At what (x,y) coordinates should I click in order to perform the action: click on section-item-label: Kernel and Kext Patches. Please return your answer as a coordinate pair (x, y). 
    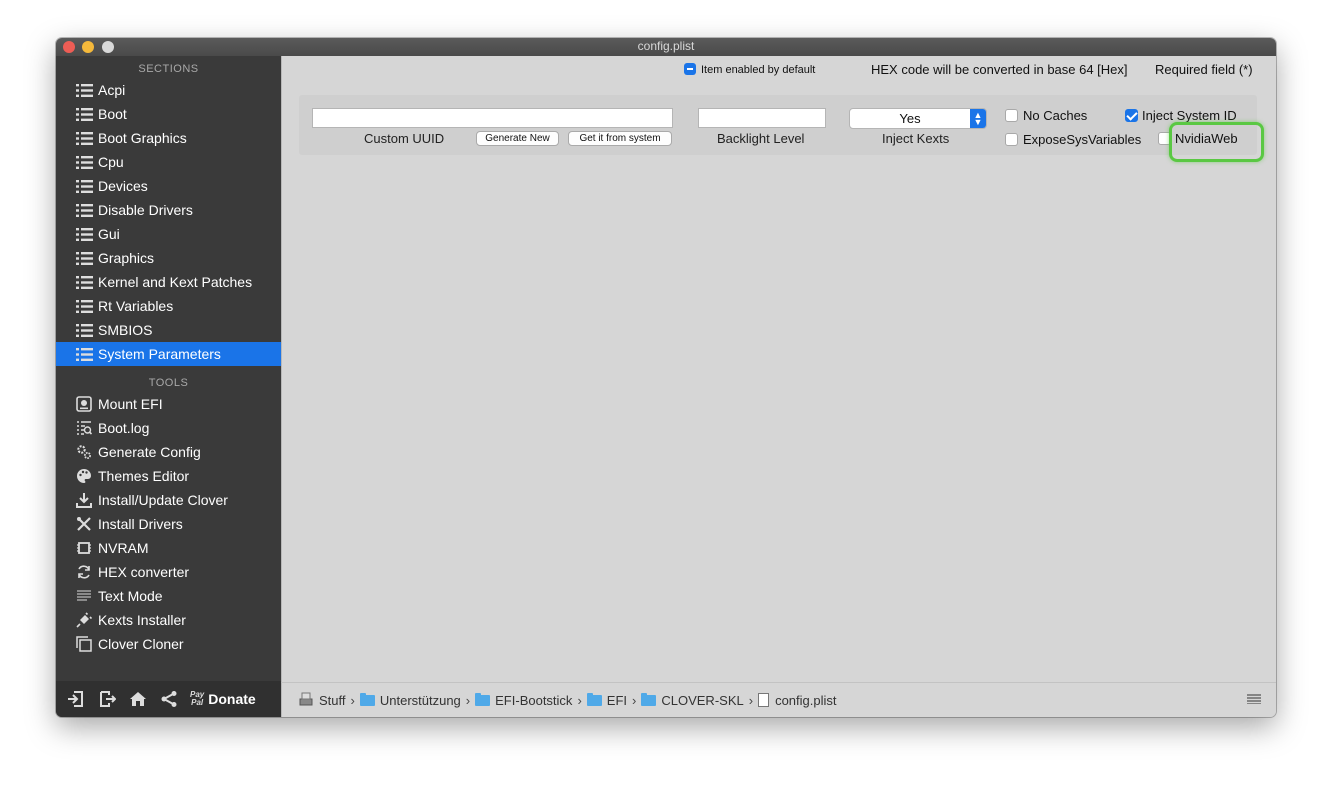
    Looking at the image, I should click on (175, 282).